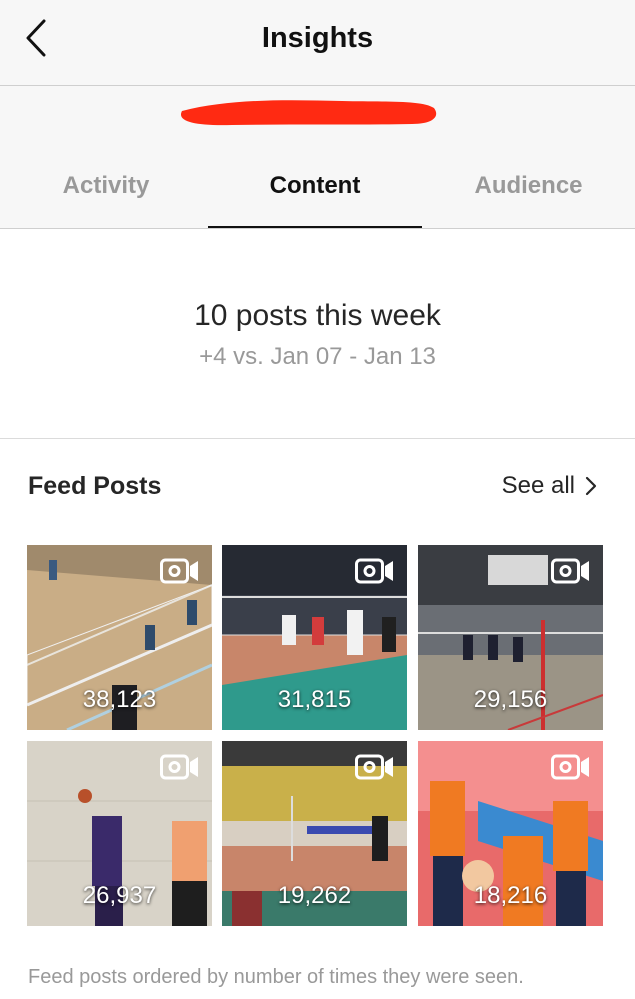 This screenshot has width=635, height=999. Describe the element at coordinates (317, 356) in the screenshot. I see `posts-comparison: +4 vs. Jan 07 - Jan 13` at that location.